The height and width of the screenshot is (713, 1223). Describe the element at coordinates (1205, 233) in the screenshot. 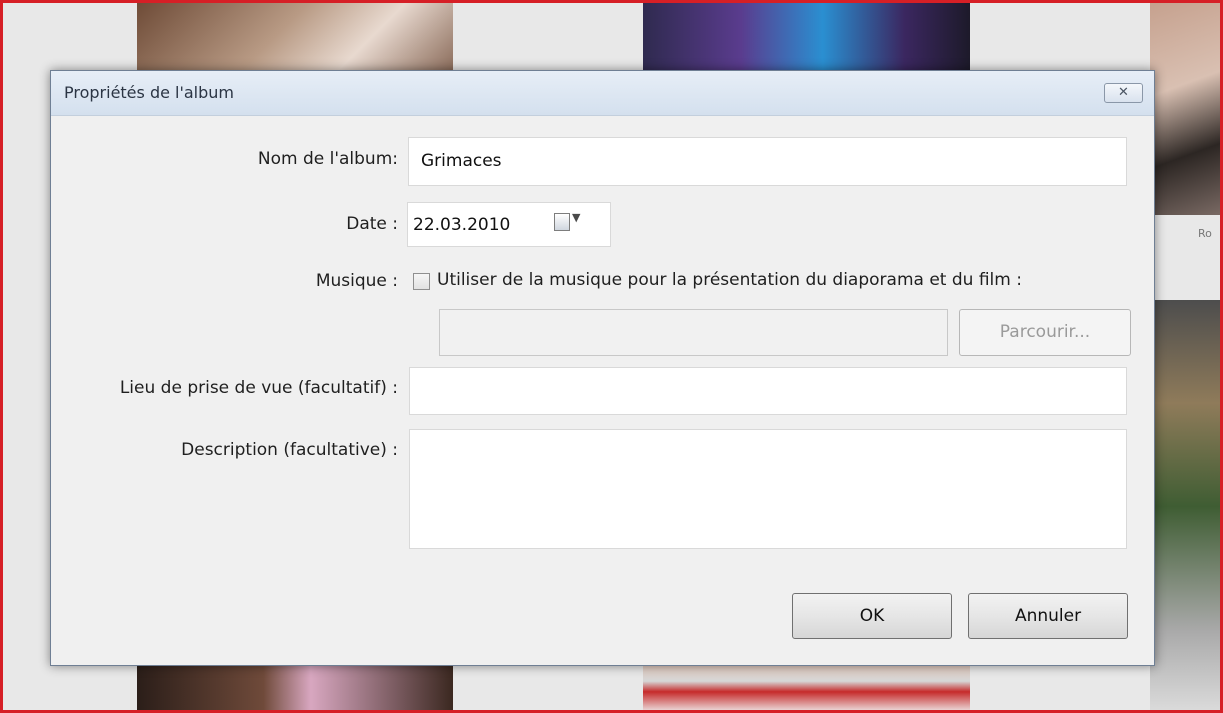

I see `photo-caption: Ro` at that location.